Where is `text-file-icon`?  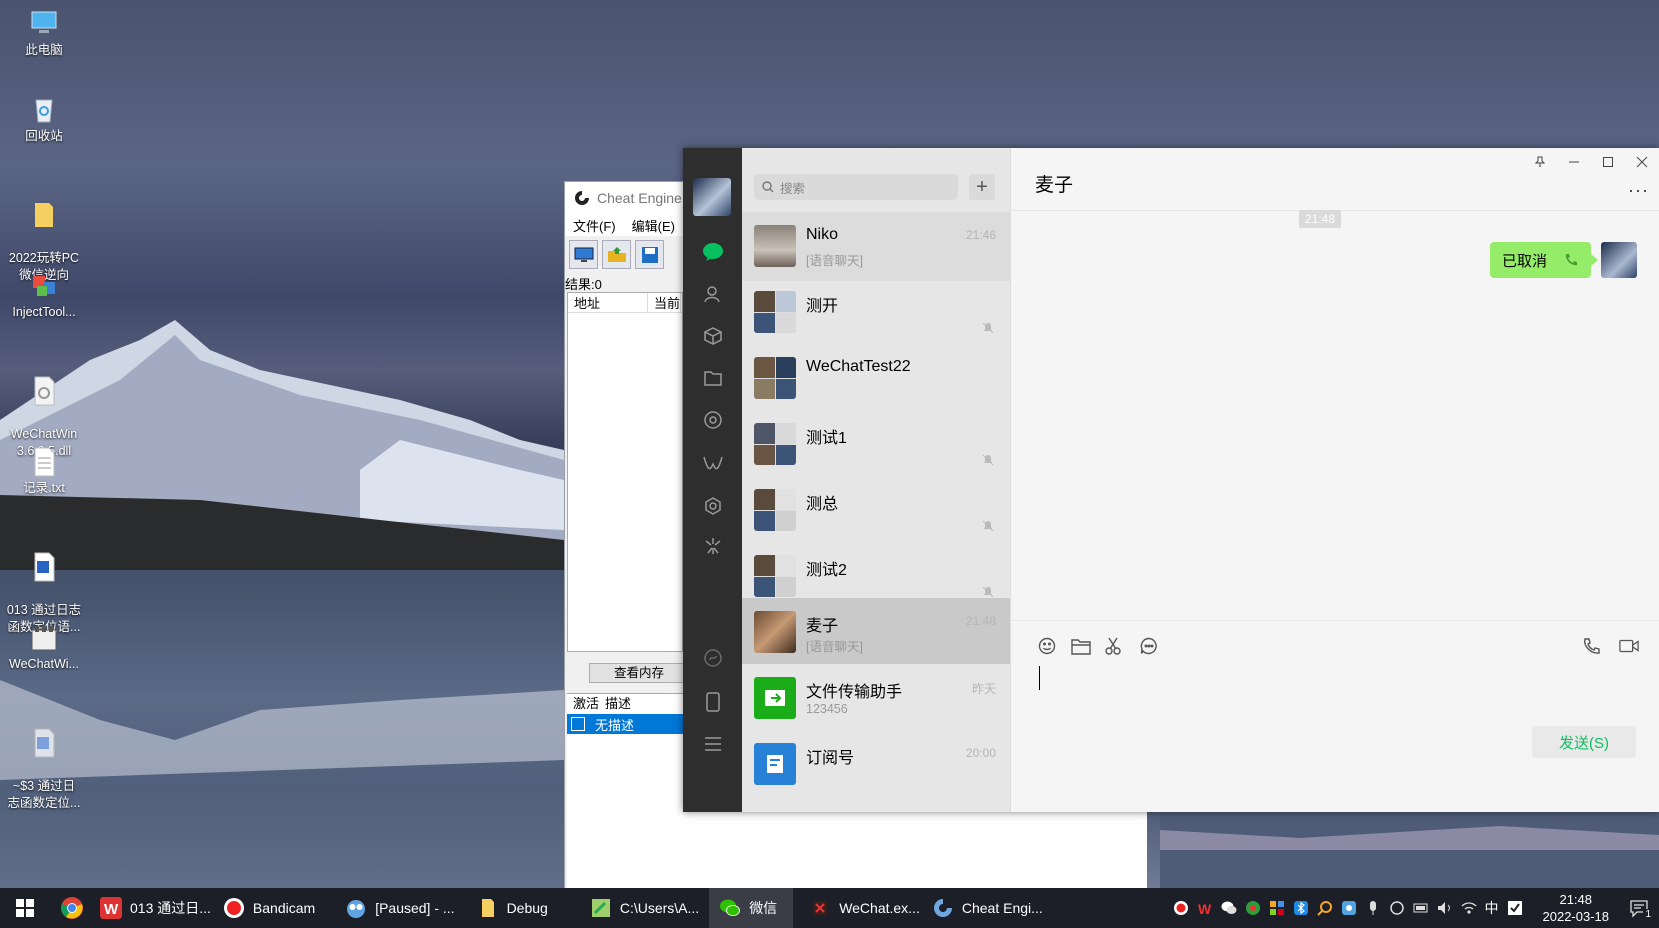
text-file-icon is located at coordinates (44, 462).